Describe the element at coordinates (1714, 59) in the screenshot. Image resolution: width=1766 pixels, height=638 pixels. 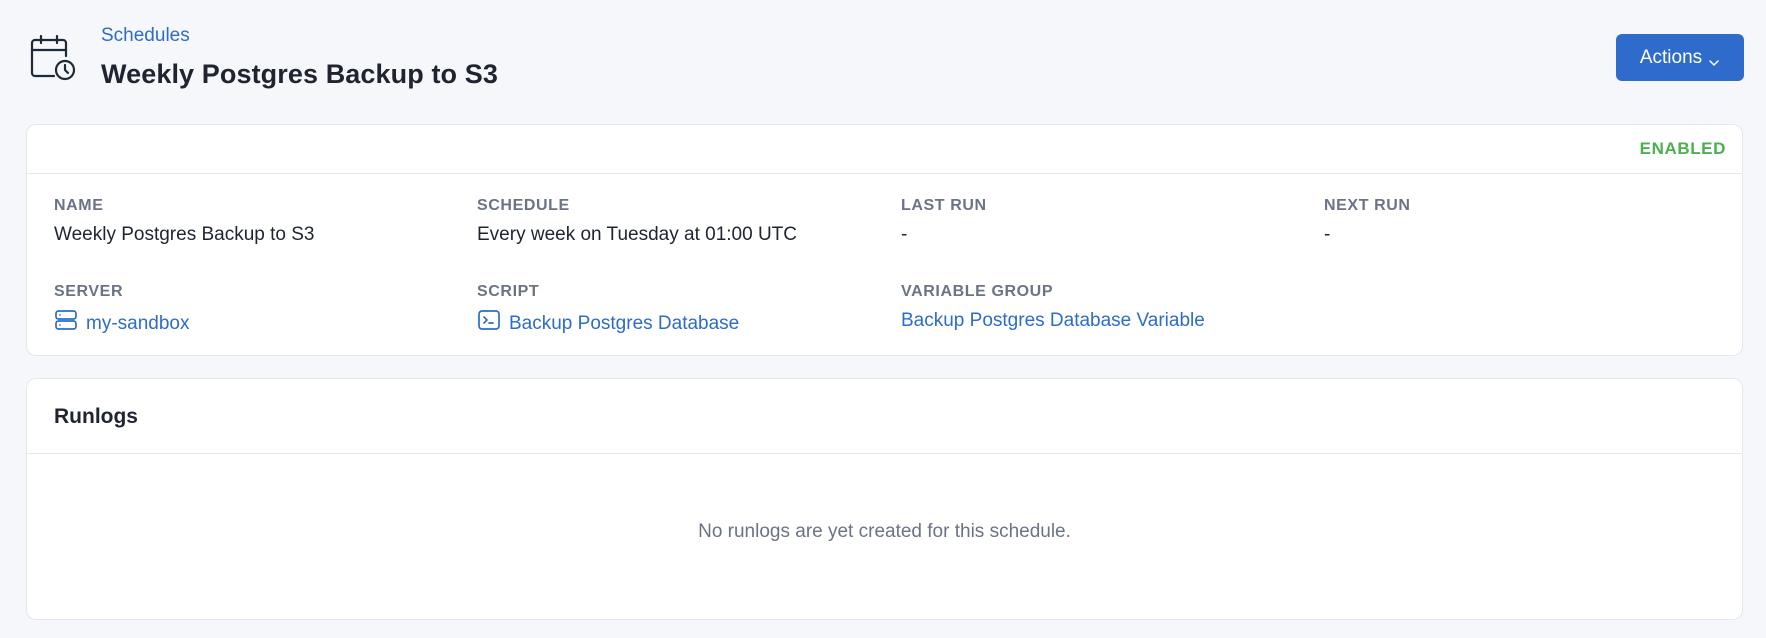
I see `chevron-down-icon` at that location.